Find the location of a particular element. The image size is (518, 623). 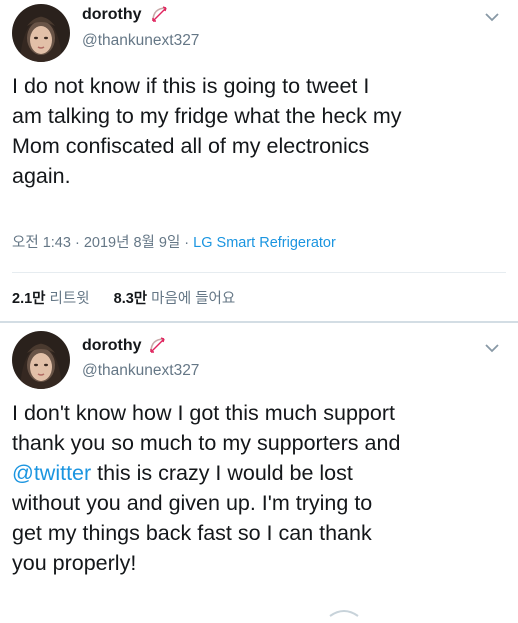

partial-graphic-icon is located at coordinates (344, 611).